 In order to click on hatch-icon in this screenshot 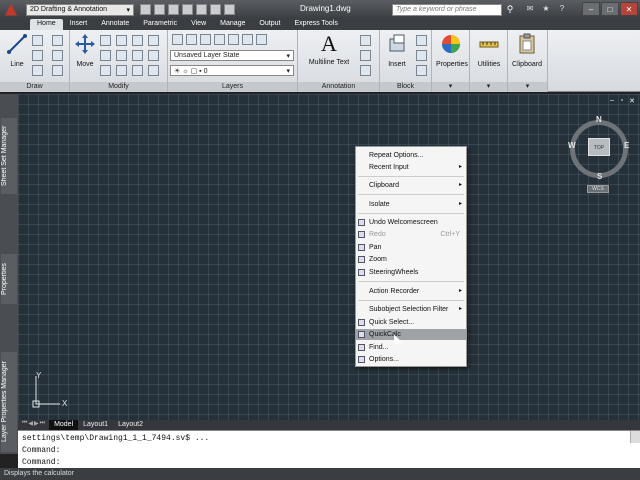, I will do `click(57, 55)`.